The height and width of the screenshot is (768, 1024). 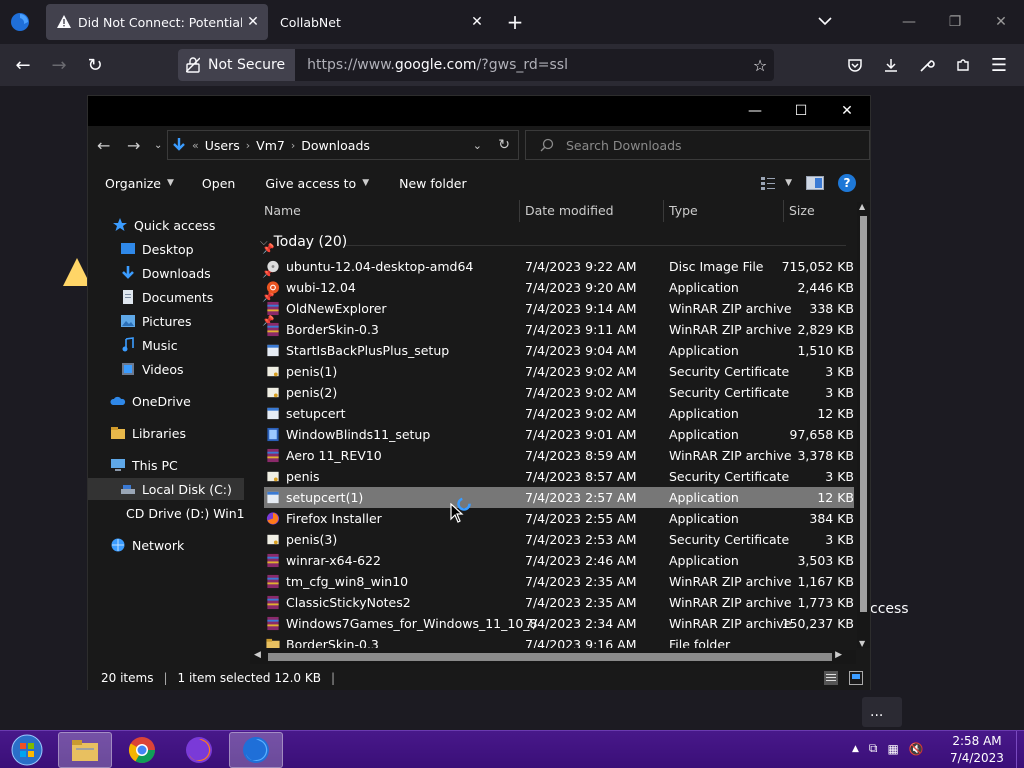 What do you see at coordinates (158, 145) in the screenshot?
I see `recent-locations-icon: ⌄` at bounding box center [158, 145].